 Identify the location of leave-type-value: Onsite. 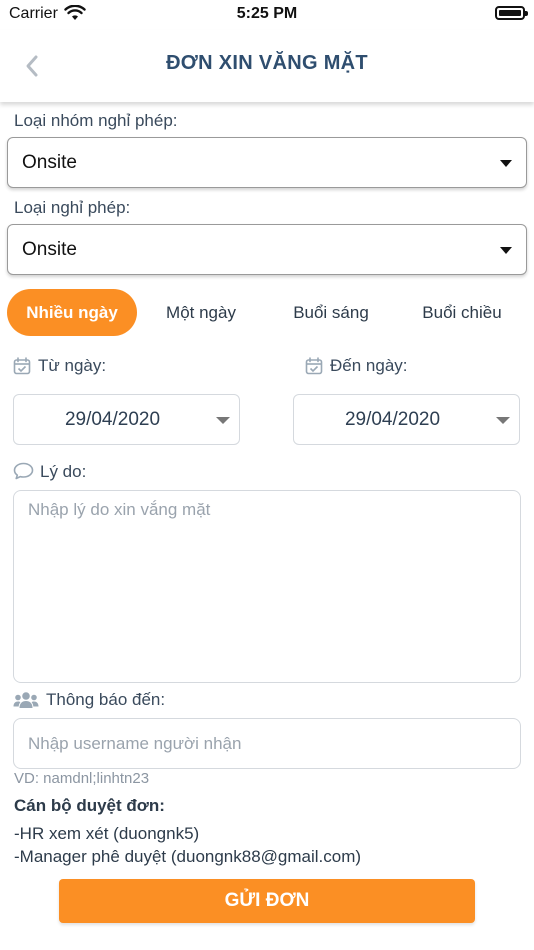
(49, 249).